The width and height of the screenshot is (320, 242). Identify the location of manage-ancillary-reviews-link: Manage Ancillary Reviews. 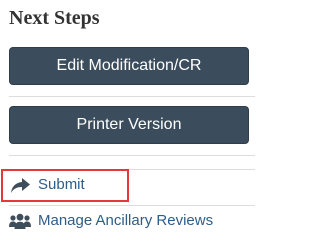
(111, 221).